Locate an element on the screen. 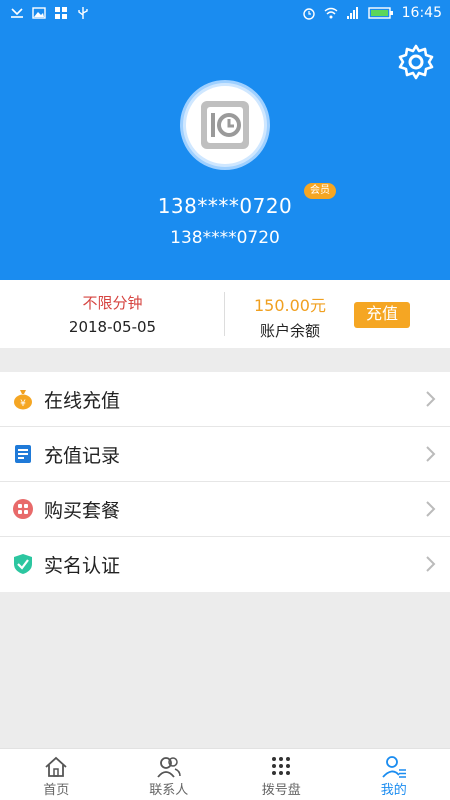 This screenshot has height=800, width=450. tab-dialpad: 拨号盘 is located at coordinates (281, 774).